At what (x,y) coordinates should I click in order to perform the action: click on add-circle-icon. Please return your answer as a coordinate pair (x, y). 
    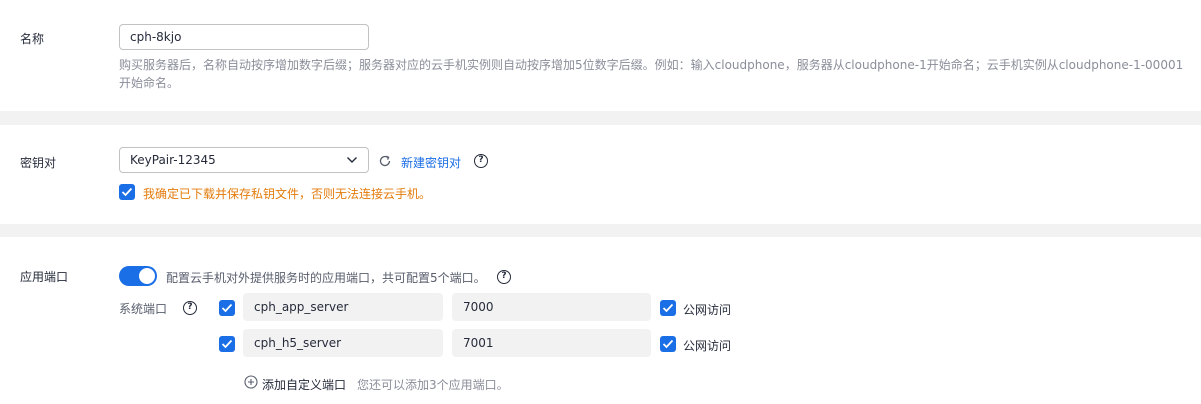
    Looking at the image, I should click on (251, 382).